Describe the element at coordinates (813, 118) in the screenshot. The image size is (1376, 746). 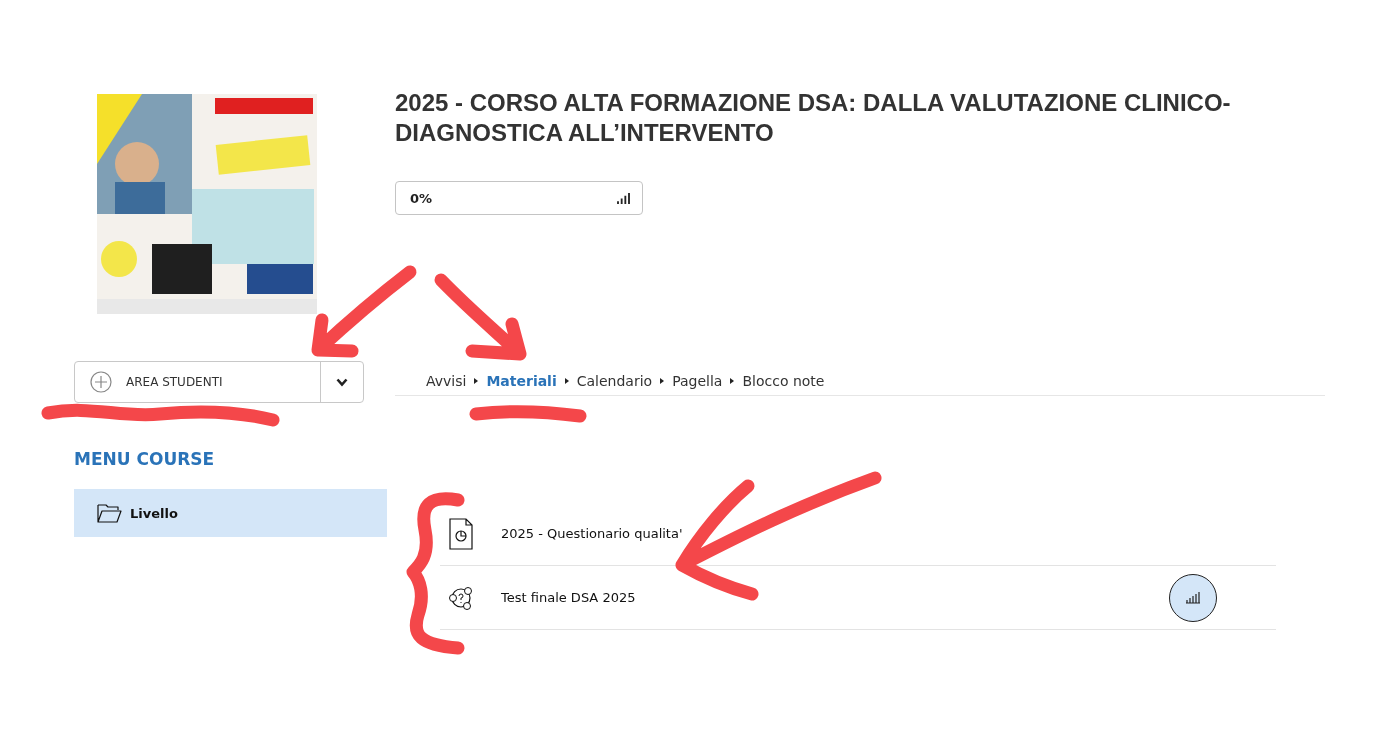
I see `course-title: 2025 - CORSO ALTA FORMAZIONE DSA: DALLA VALUTAZIONE CLINICO-DIAGNOSTICA ALL’INTERVENTO` at that location.